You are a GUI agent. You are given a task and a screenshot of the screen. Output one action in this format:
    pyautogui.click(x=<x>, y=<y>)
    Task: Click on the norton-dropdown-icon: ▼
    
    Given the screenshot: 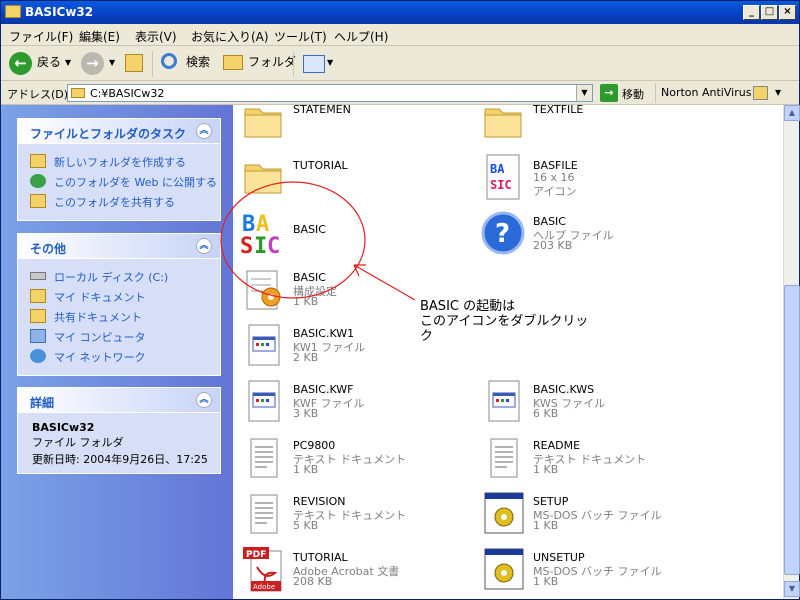 What is the action you would take?
    pyautogui.click(x=778, y=92)
    